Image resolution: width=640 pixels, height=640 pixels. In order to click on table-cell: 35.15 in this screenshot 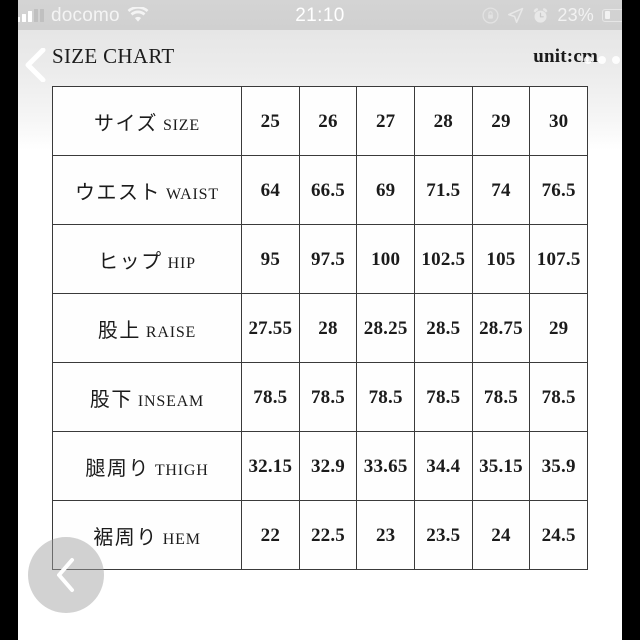, I will do `click(501, 466)`.